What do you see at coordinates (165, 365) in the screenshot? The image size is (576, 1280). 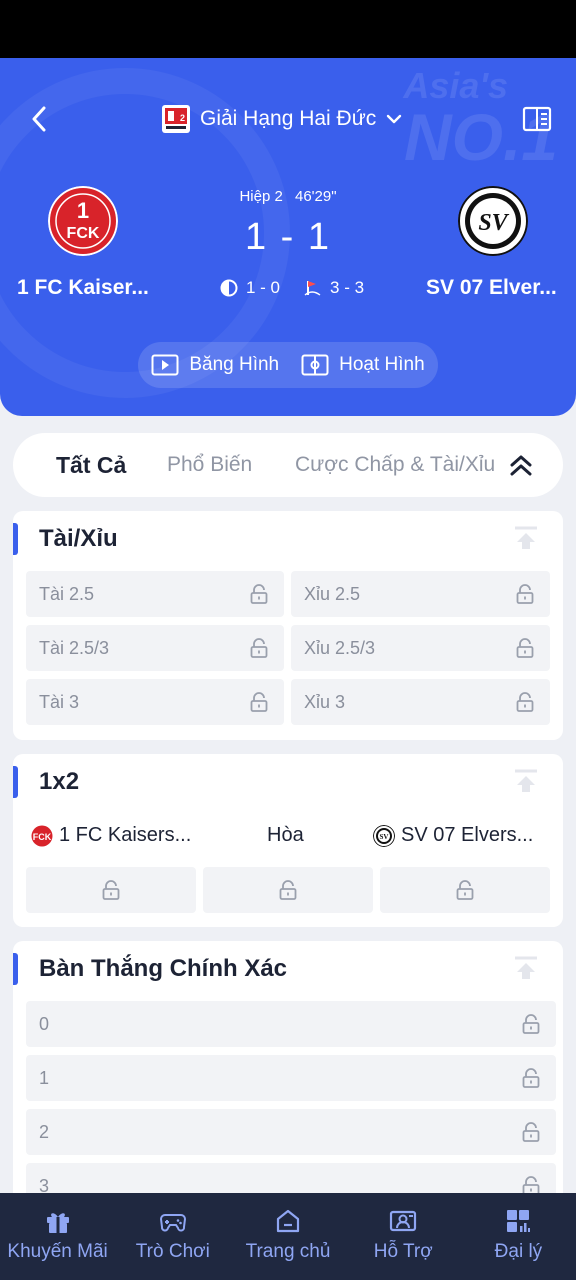 I see `play-video-icon` at bounding box center [165, 365].